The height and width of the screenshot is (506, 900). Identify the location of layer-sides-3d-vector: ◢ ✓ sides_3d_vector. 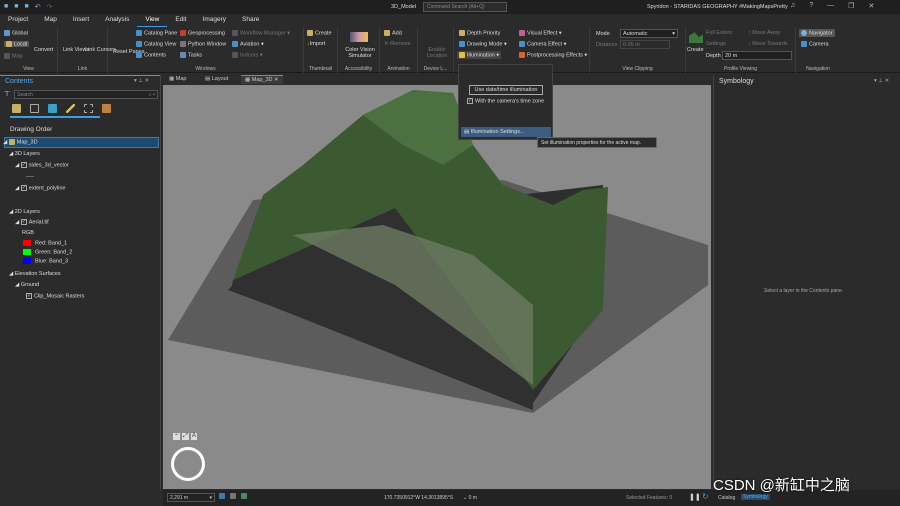
(42, 165).